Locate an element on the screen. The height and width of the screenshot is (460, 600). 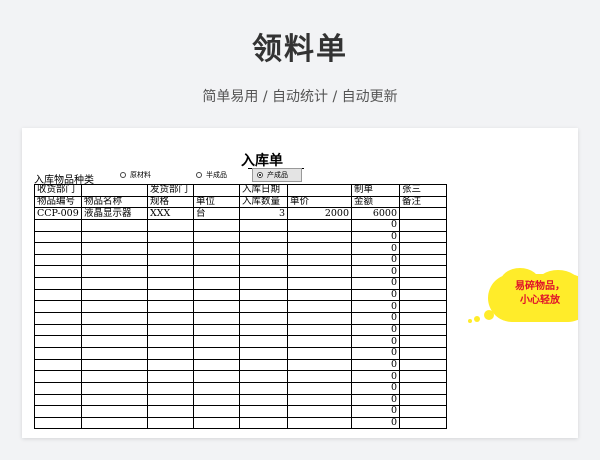
table-cell: 台 is located at coordinates (216, 213).